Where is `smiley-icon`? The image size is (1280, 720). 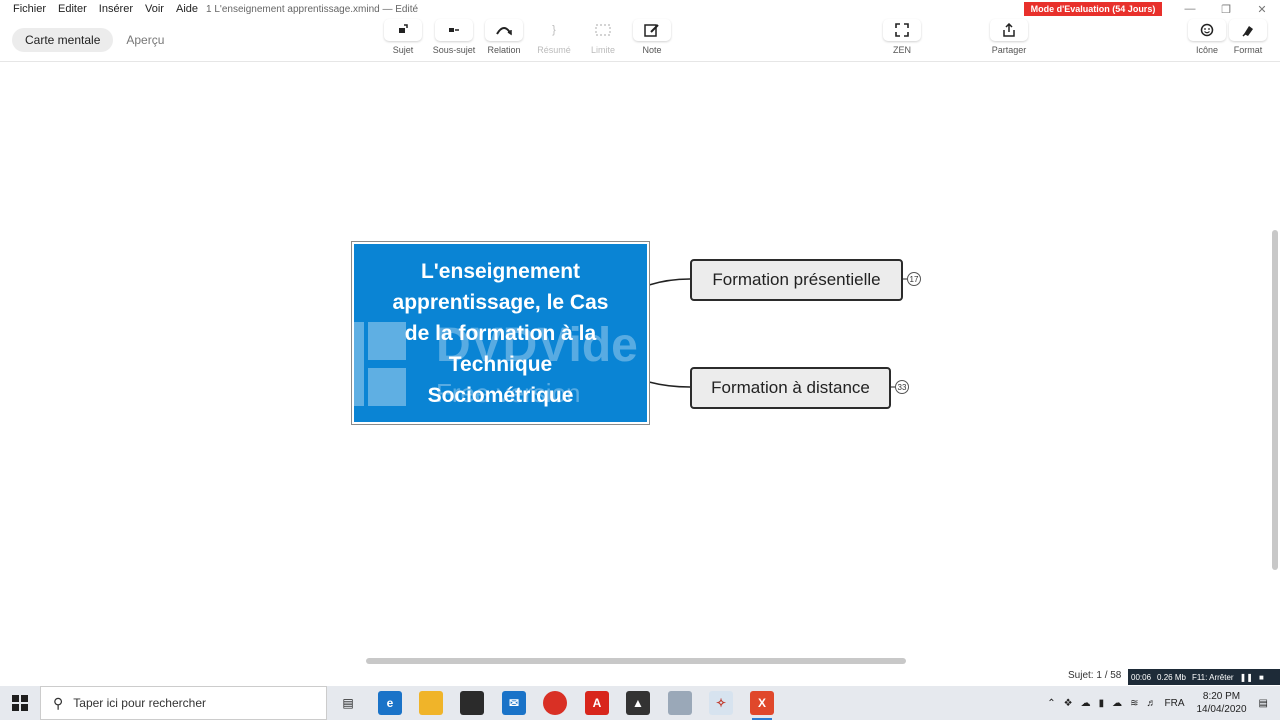 smiley-icon is located at coordinates (1207, 30).